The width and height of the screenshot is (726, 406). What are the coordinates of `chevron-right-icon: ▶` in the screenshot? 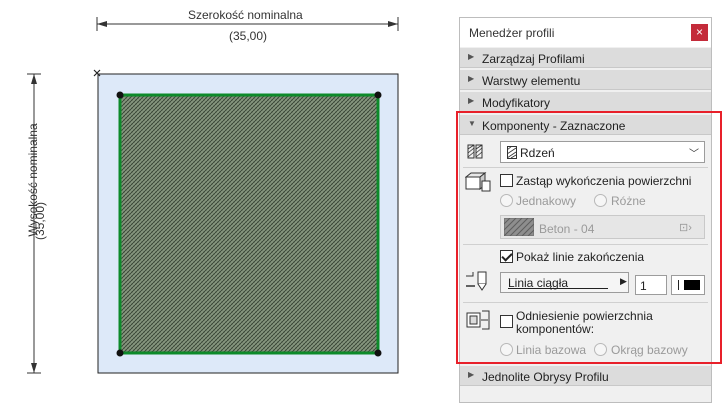 It's located at (623, 281).